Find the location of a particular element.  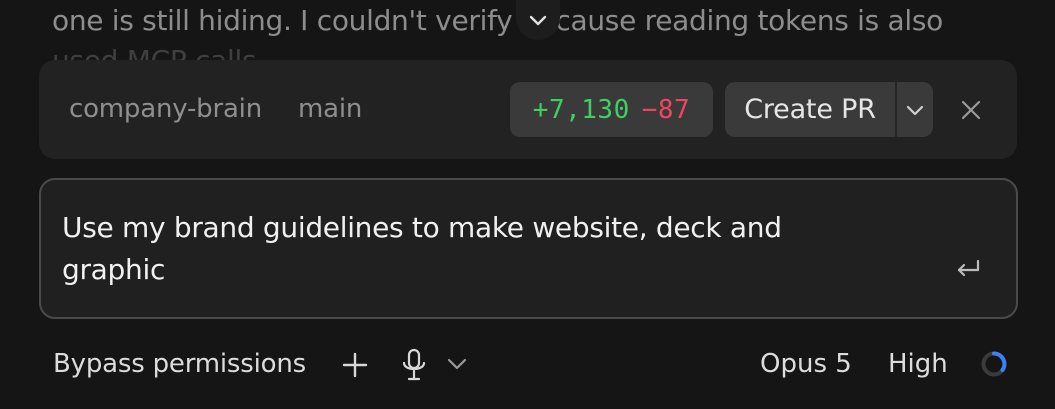

close-branch-bar-button is located at coordinates (971, 110).